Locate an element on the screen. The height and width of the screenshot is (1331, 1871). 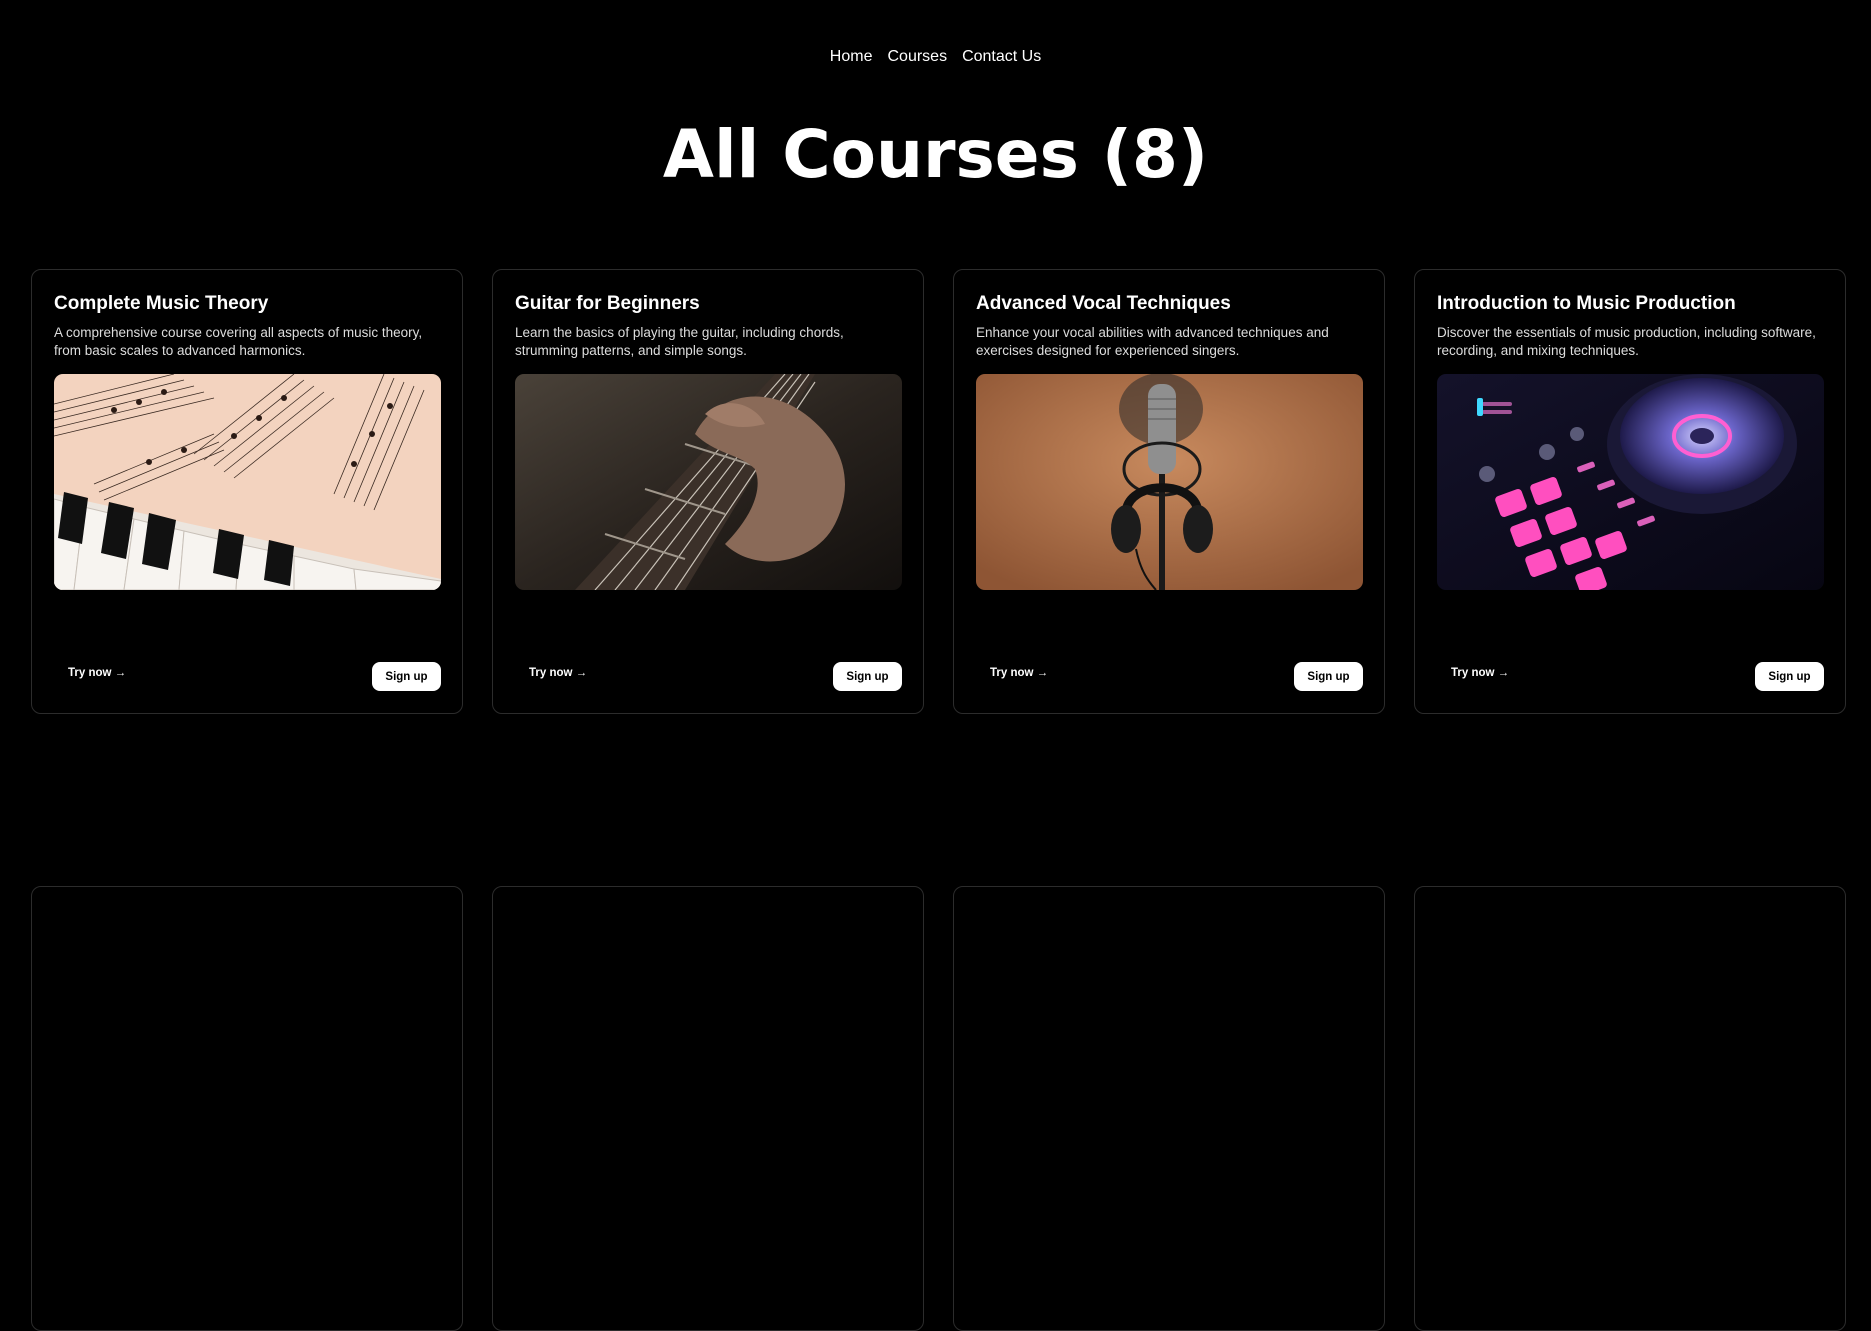
course-title: Advanced Vocal Techniques is located at coordinates (1103, 303).